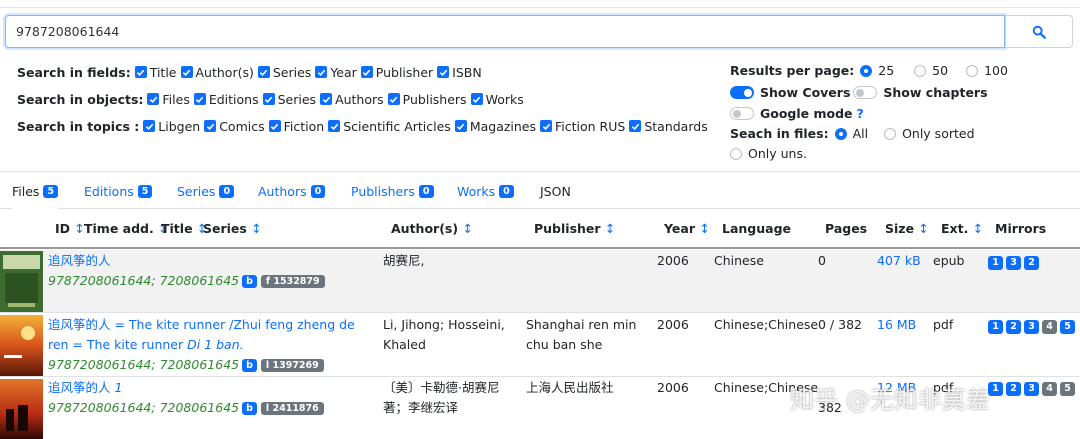  I want to click on tab-publishers-label: Publishers, so click(383, 191).